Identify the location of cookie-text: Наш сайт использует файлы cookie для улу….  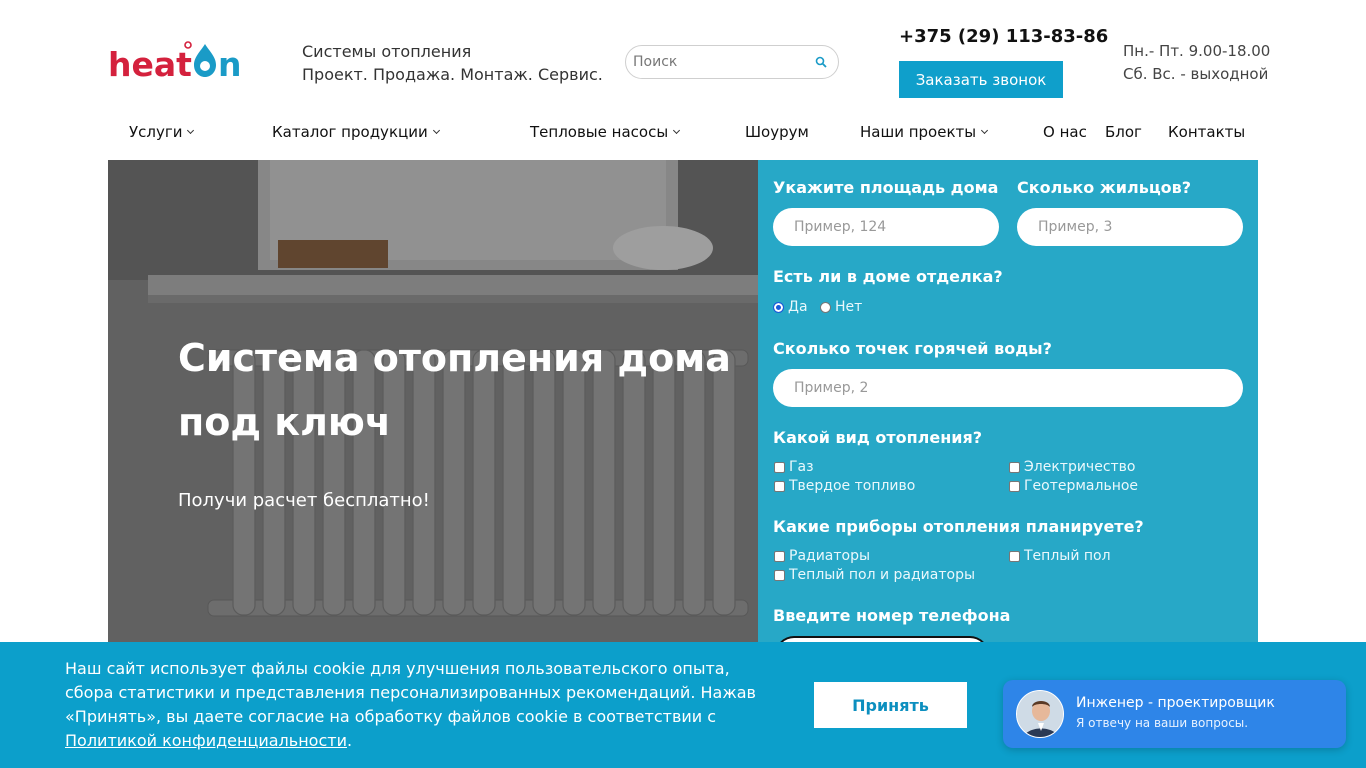
(415, 705).